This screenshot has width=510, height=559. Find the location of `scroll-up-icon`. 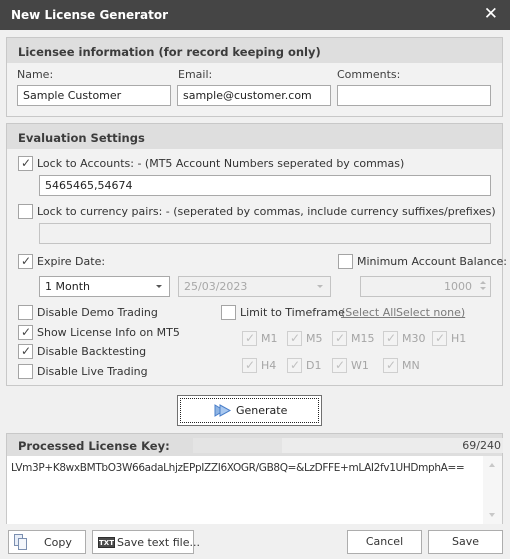

scroll-up-icon is located at coordinates (492, 465).